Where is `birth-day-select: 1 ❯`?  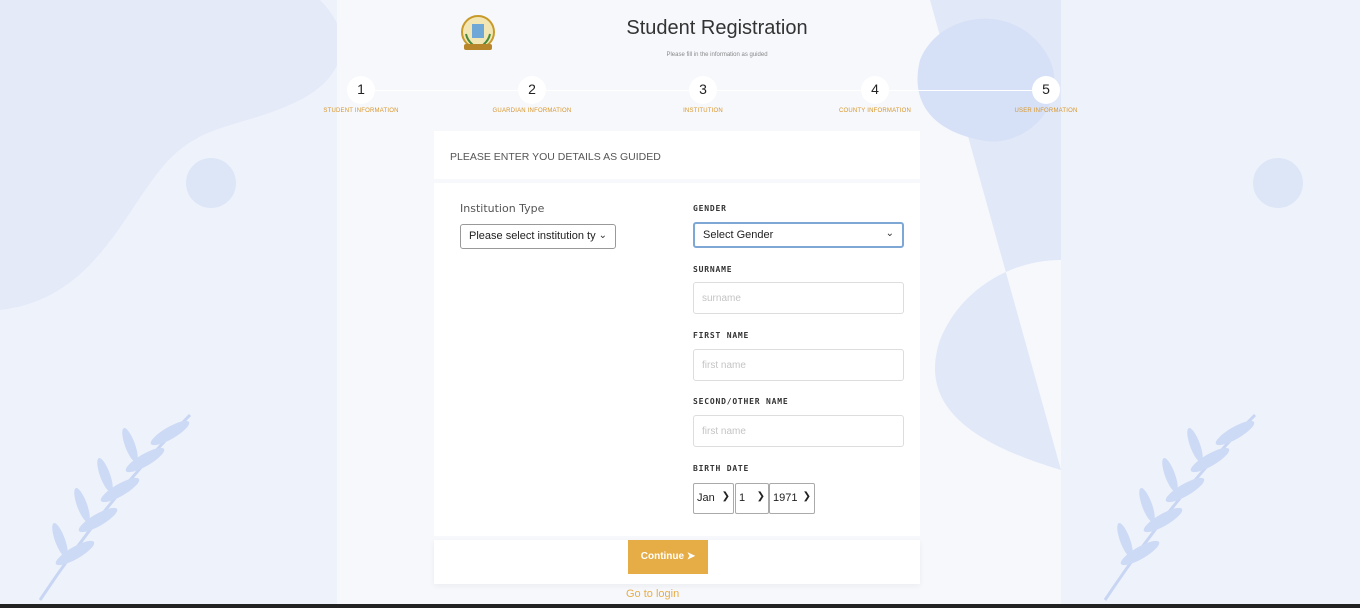 birth-day-select: 1 ❯ is located at coordinates (752, 498).